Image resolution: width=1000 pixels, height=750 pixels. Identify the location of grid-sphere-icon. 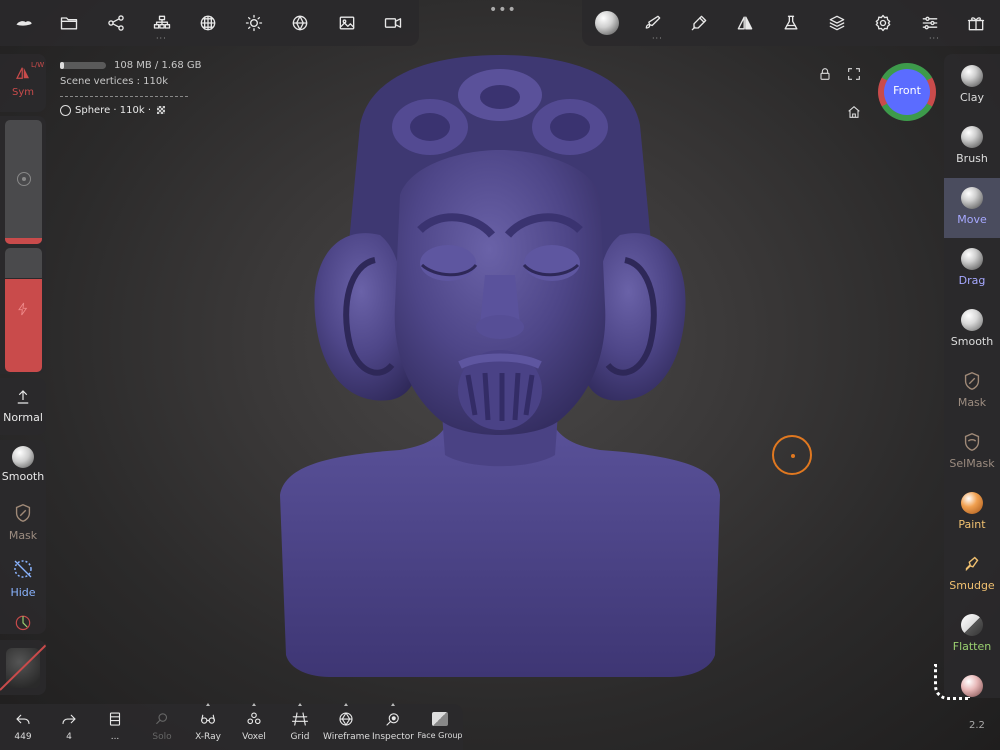
(208, 23).